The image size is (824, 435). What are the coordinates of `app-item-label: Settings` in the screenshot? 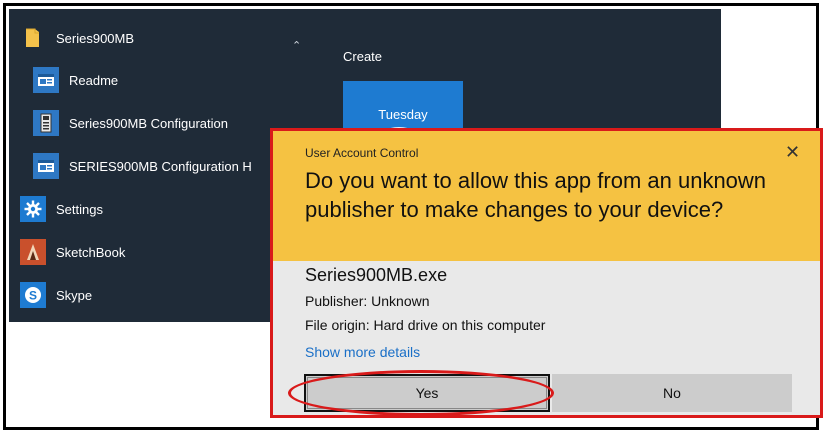 It's located at (79, 209).